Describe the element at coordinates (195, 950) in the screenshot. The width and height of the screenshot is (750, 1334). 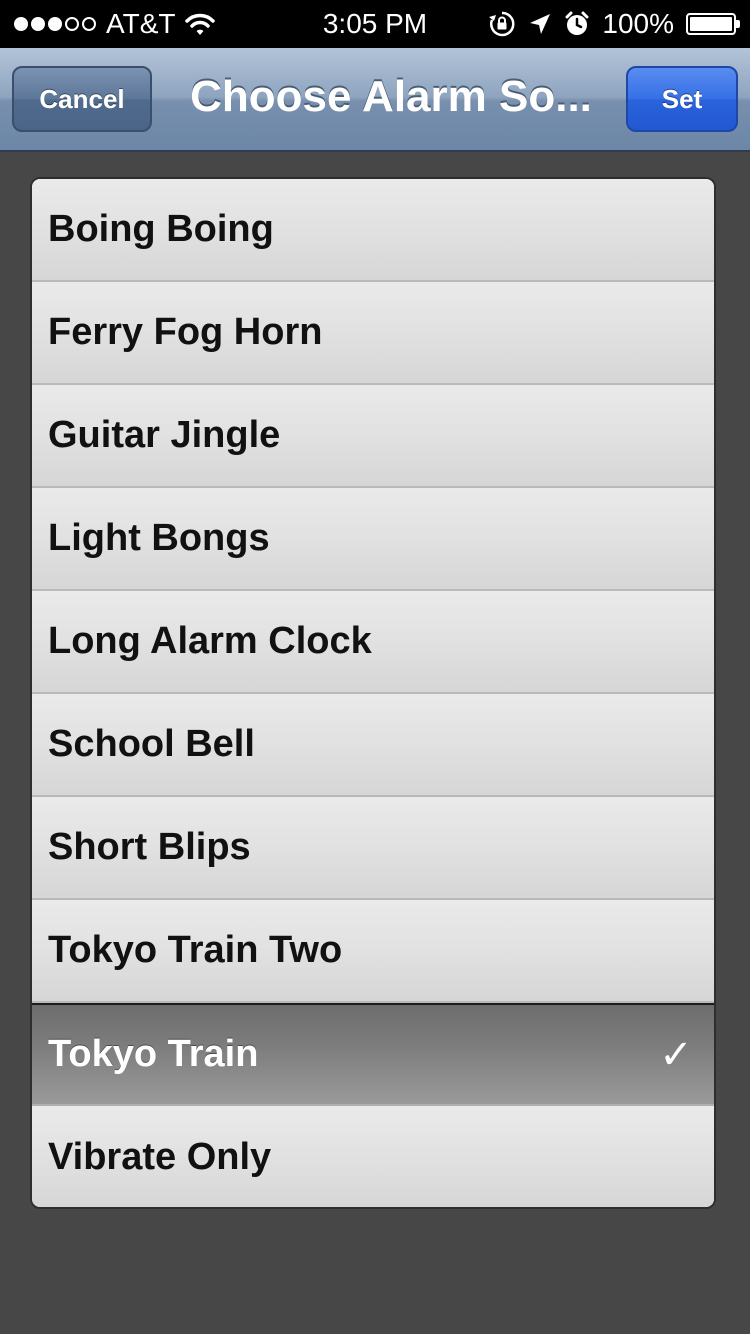
I see `sound-option-label: Tokyo Train Two` at that location.